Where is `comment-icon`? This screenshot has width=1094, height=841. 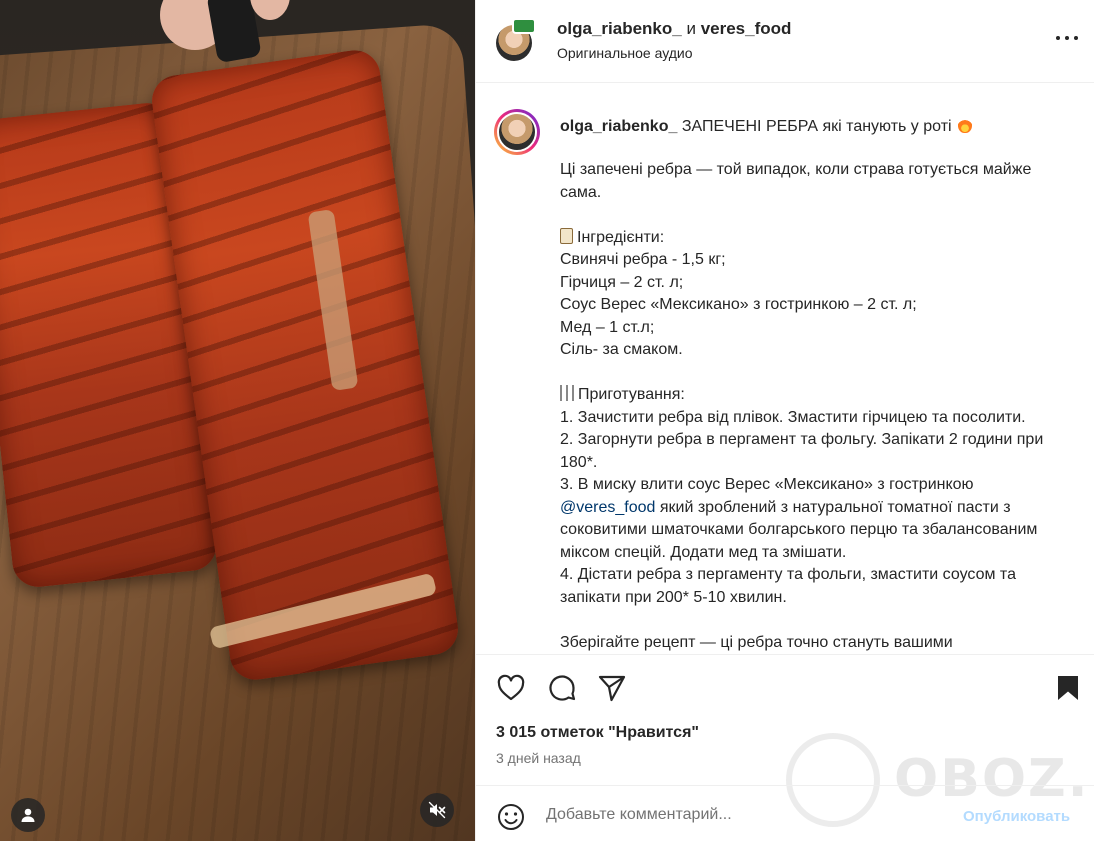
comment-icon is located at coordinates (562, 688).